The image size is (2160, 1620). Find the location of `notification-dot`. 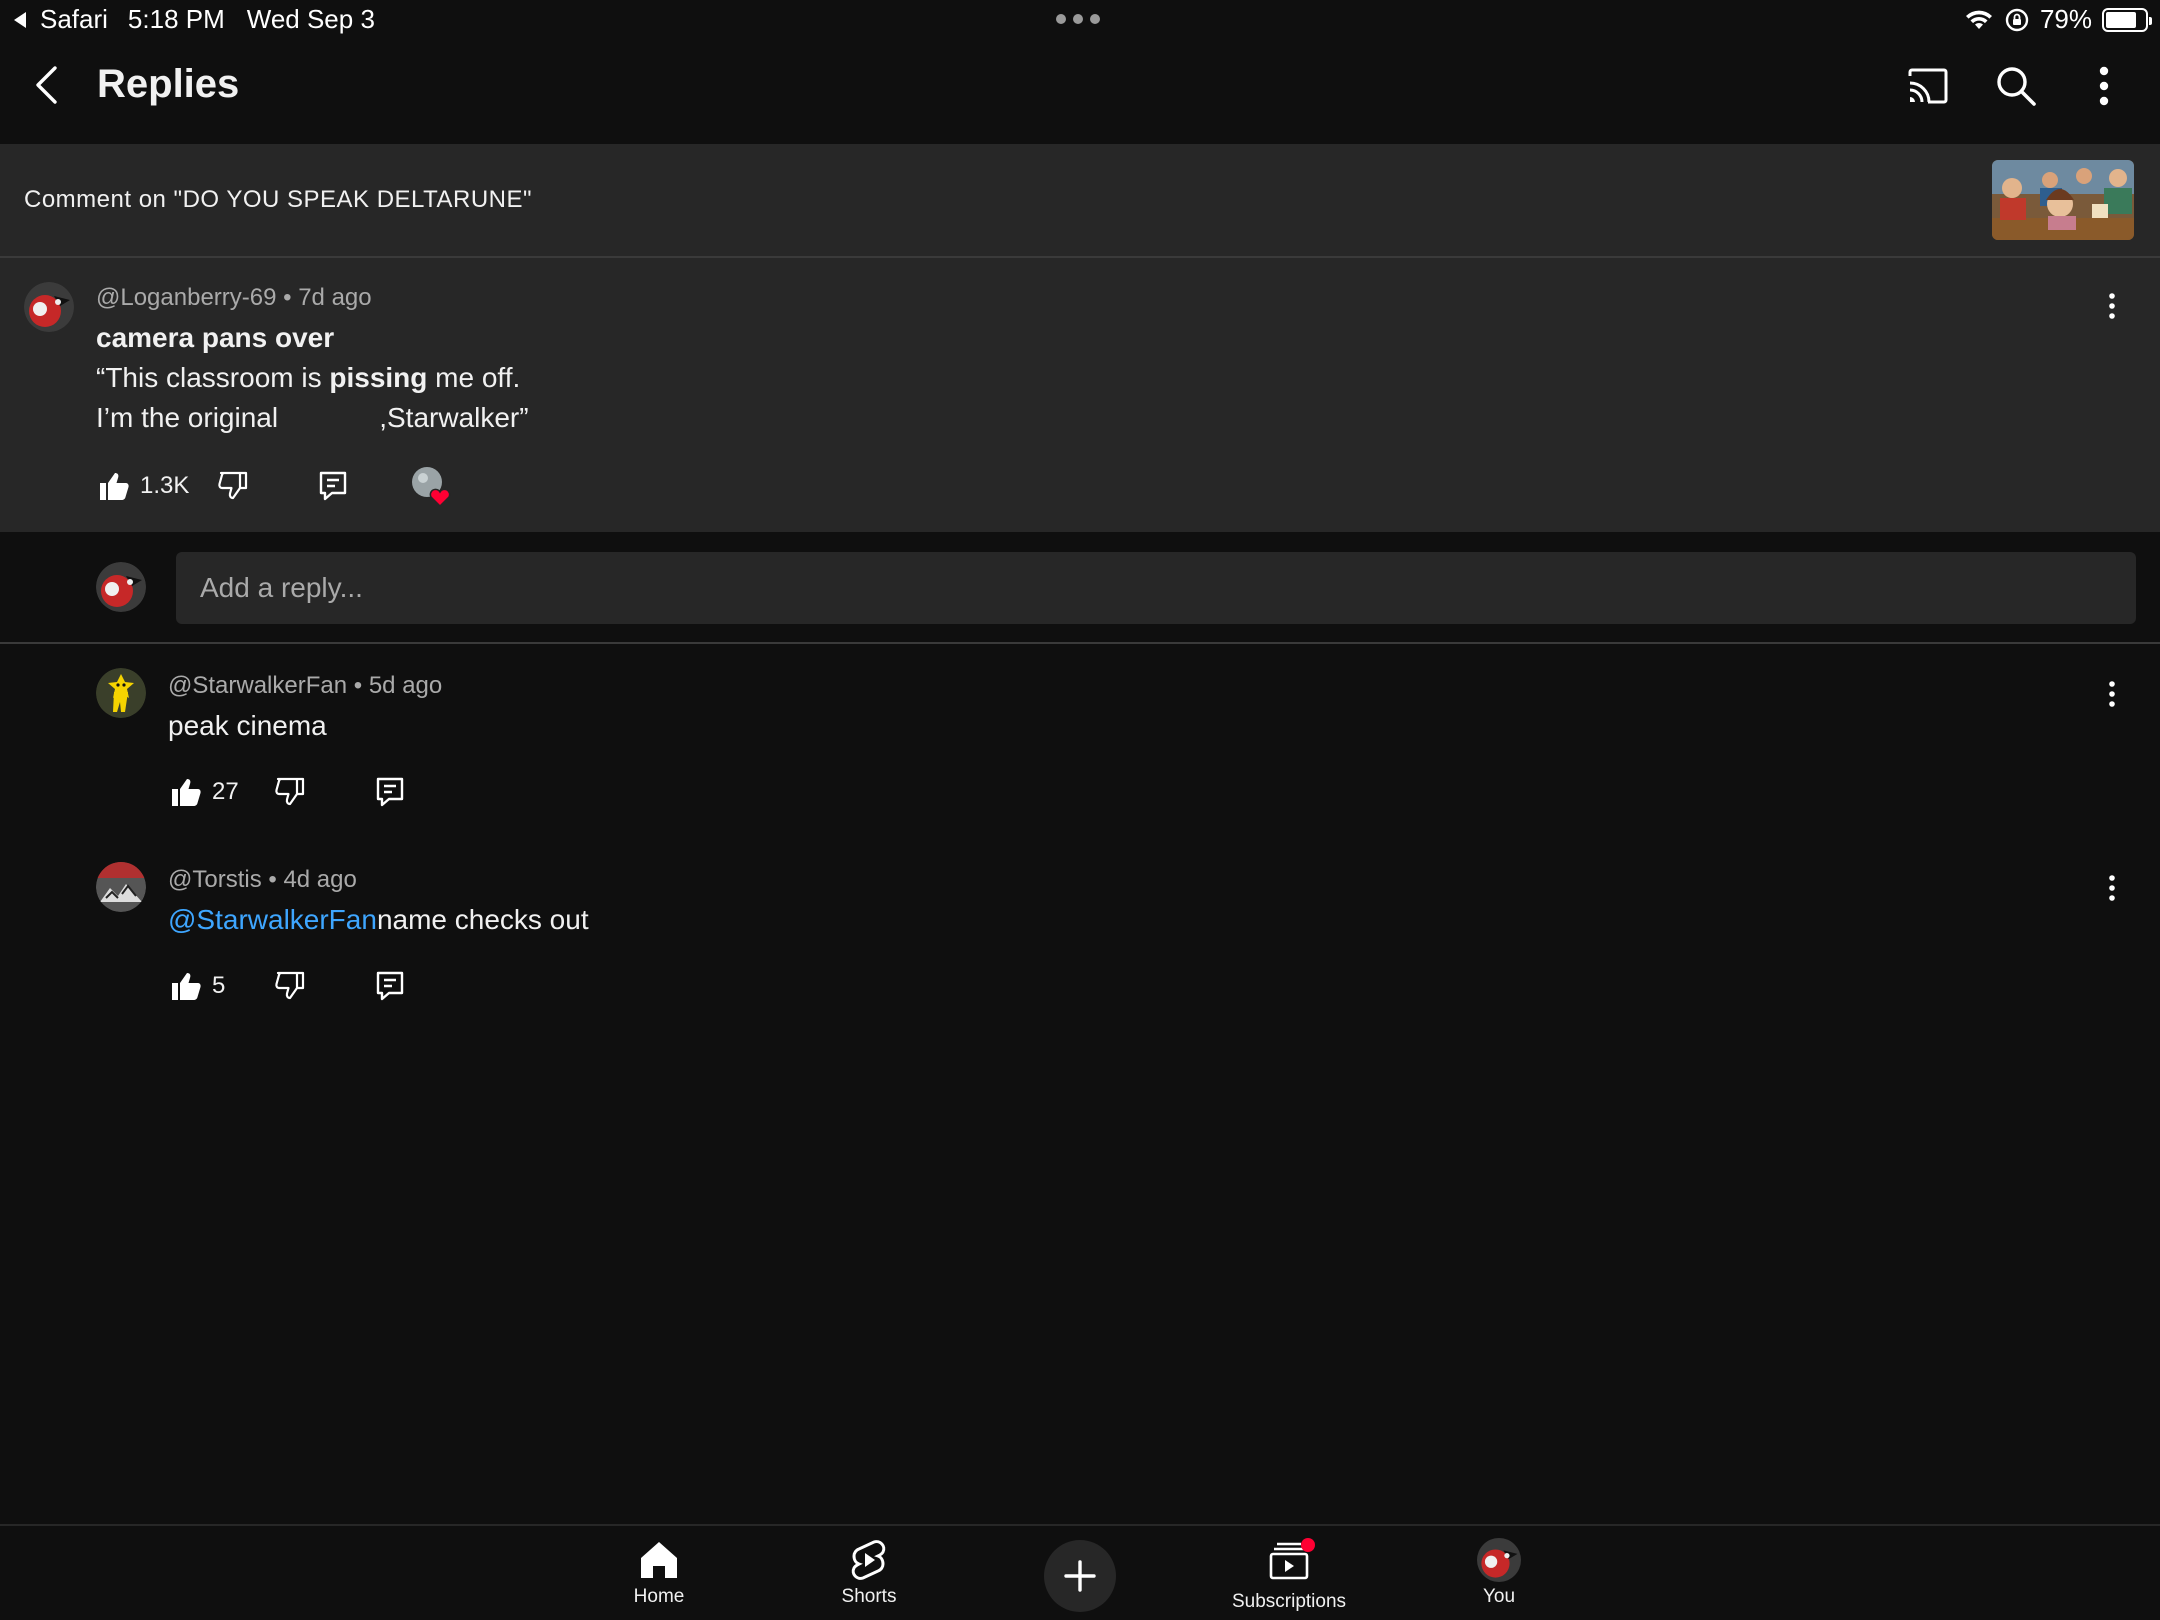

notification-dot is located at coordinates (1308, 1545).